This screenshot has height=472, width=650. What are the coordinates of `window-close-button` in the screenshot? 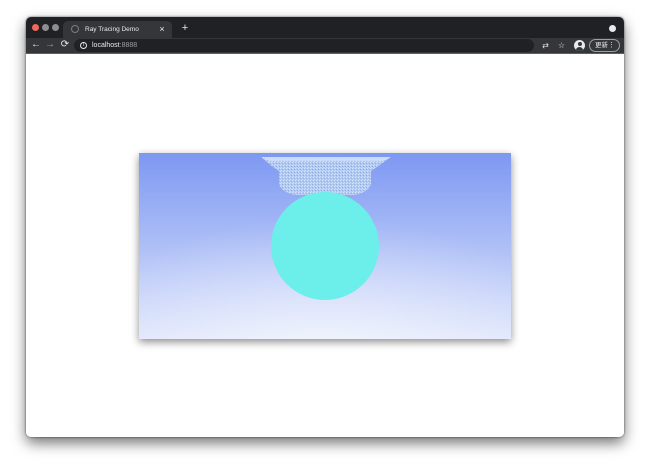 It's located at (35, 27).